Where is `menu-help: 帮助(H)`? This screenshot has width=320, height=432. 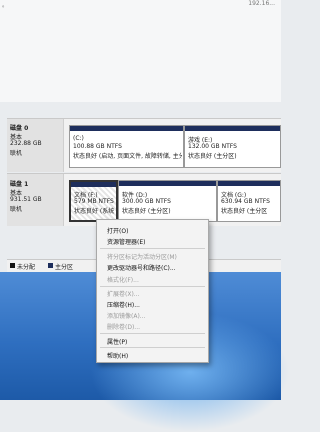 menu-help: 帮助(H) is located at coordinates (117, 355).